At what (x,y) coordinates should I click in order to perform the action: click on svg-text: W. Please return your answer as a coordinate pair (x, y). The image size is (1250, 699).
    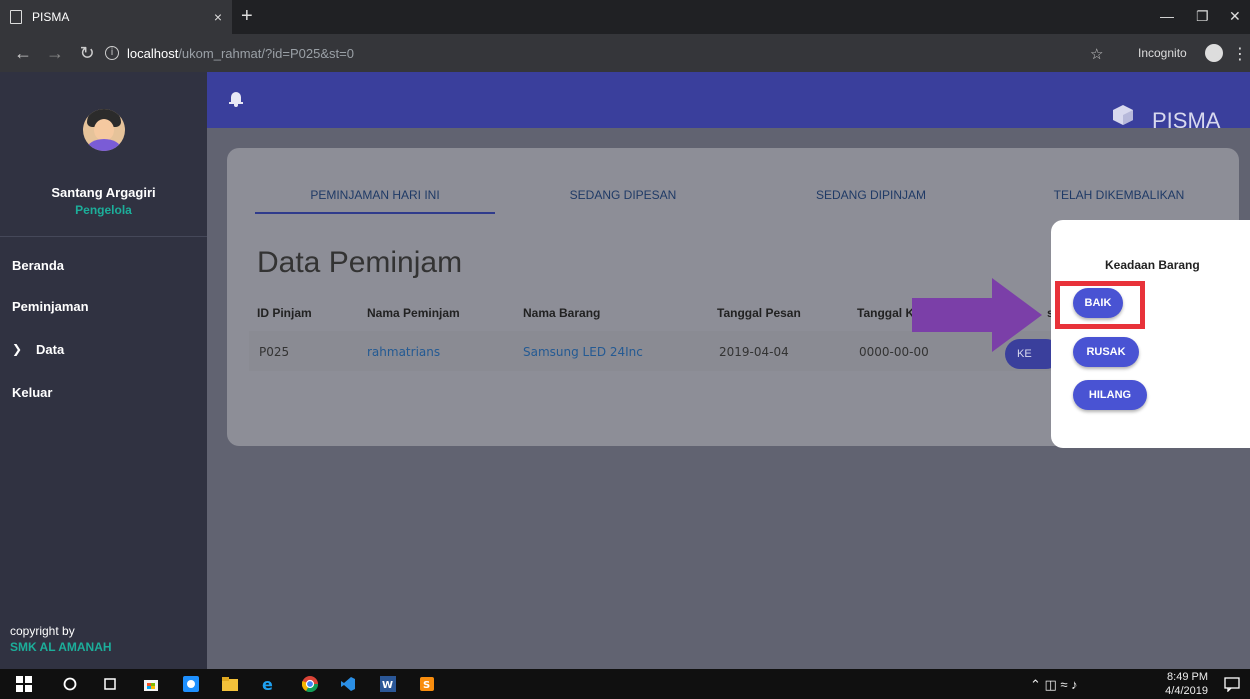
    Looking at the image, I should click on (387, 685).